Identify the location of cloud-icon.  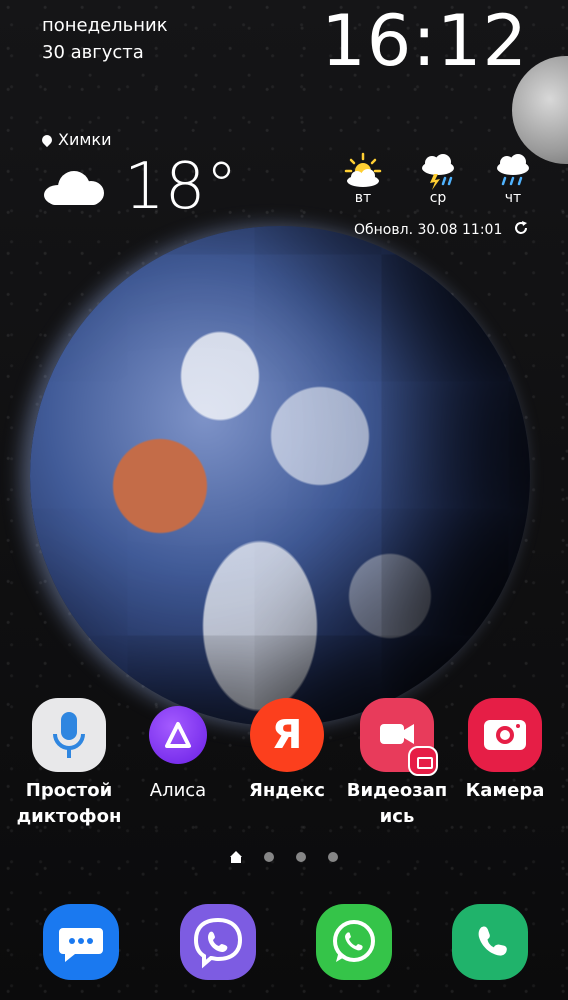
(73, 187).